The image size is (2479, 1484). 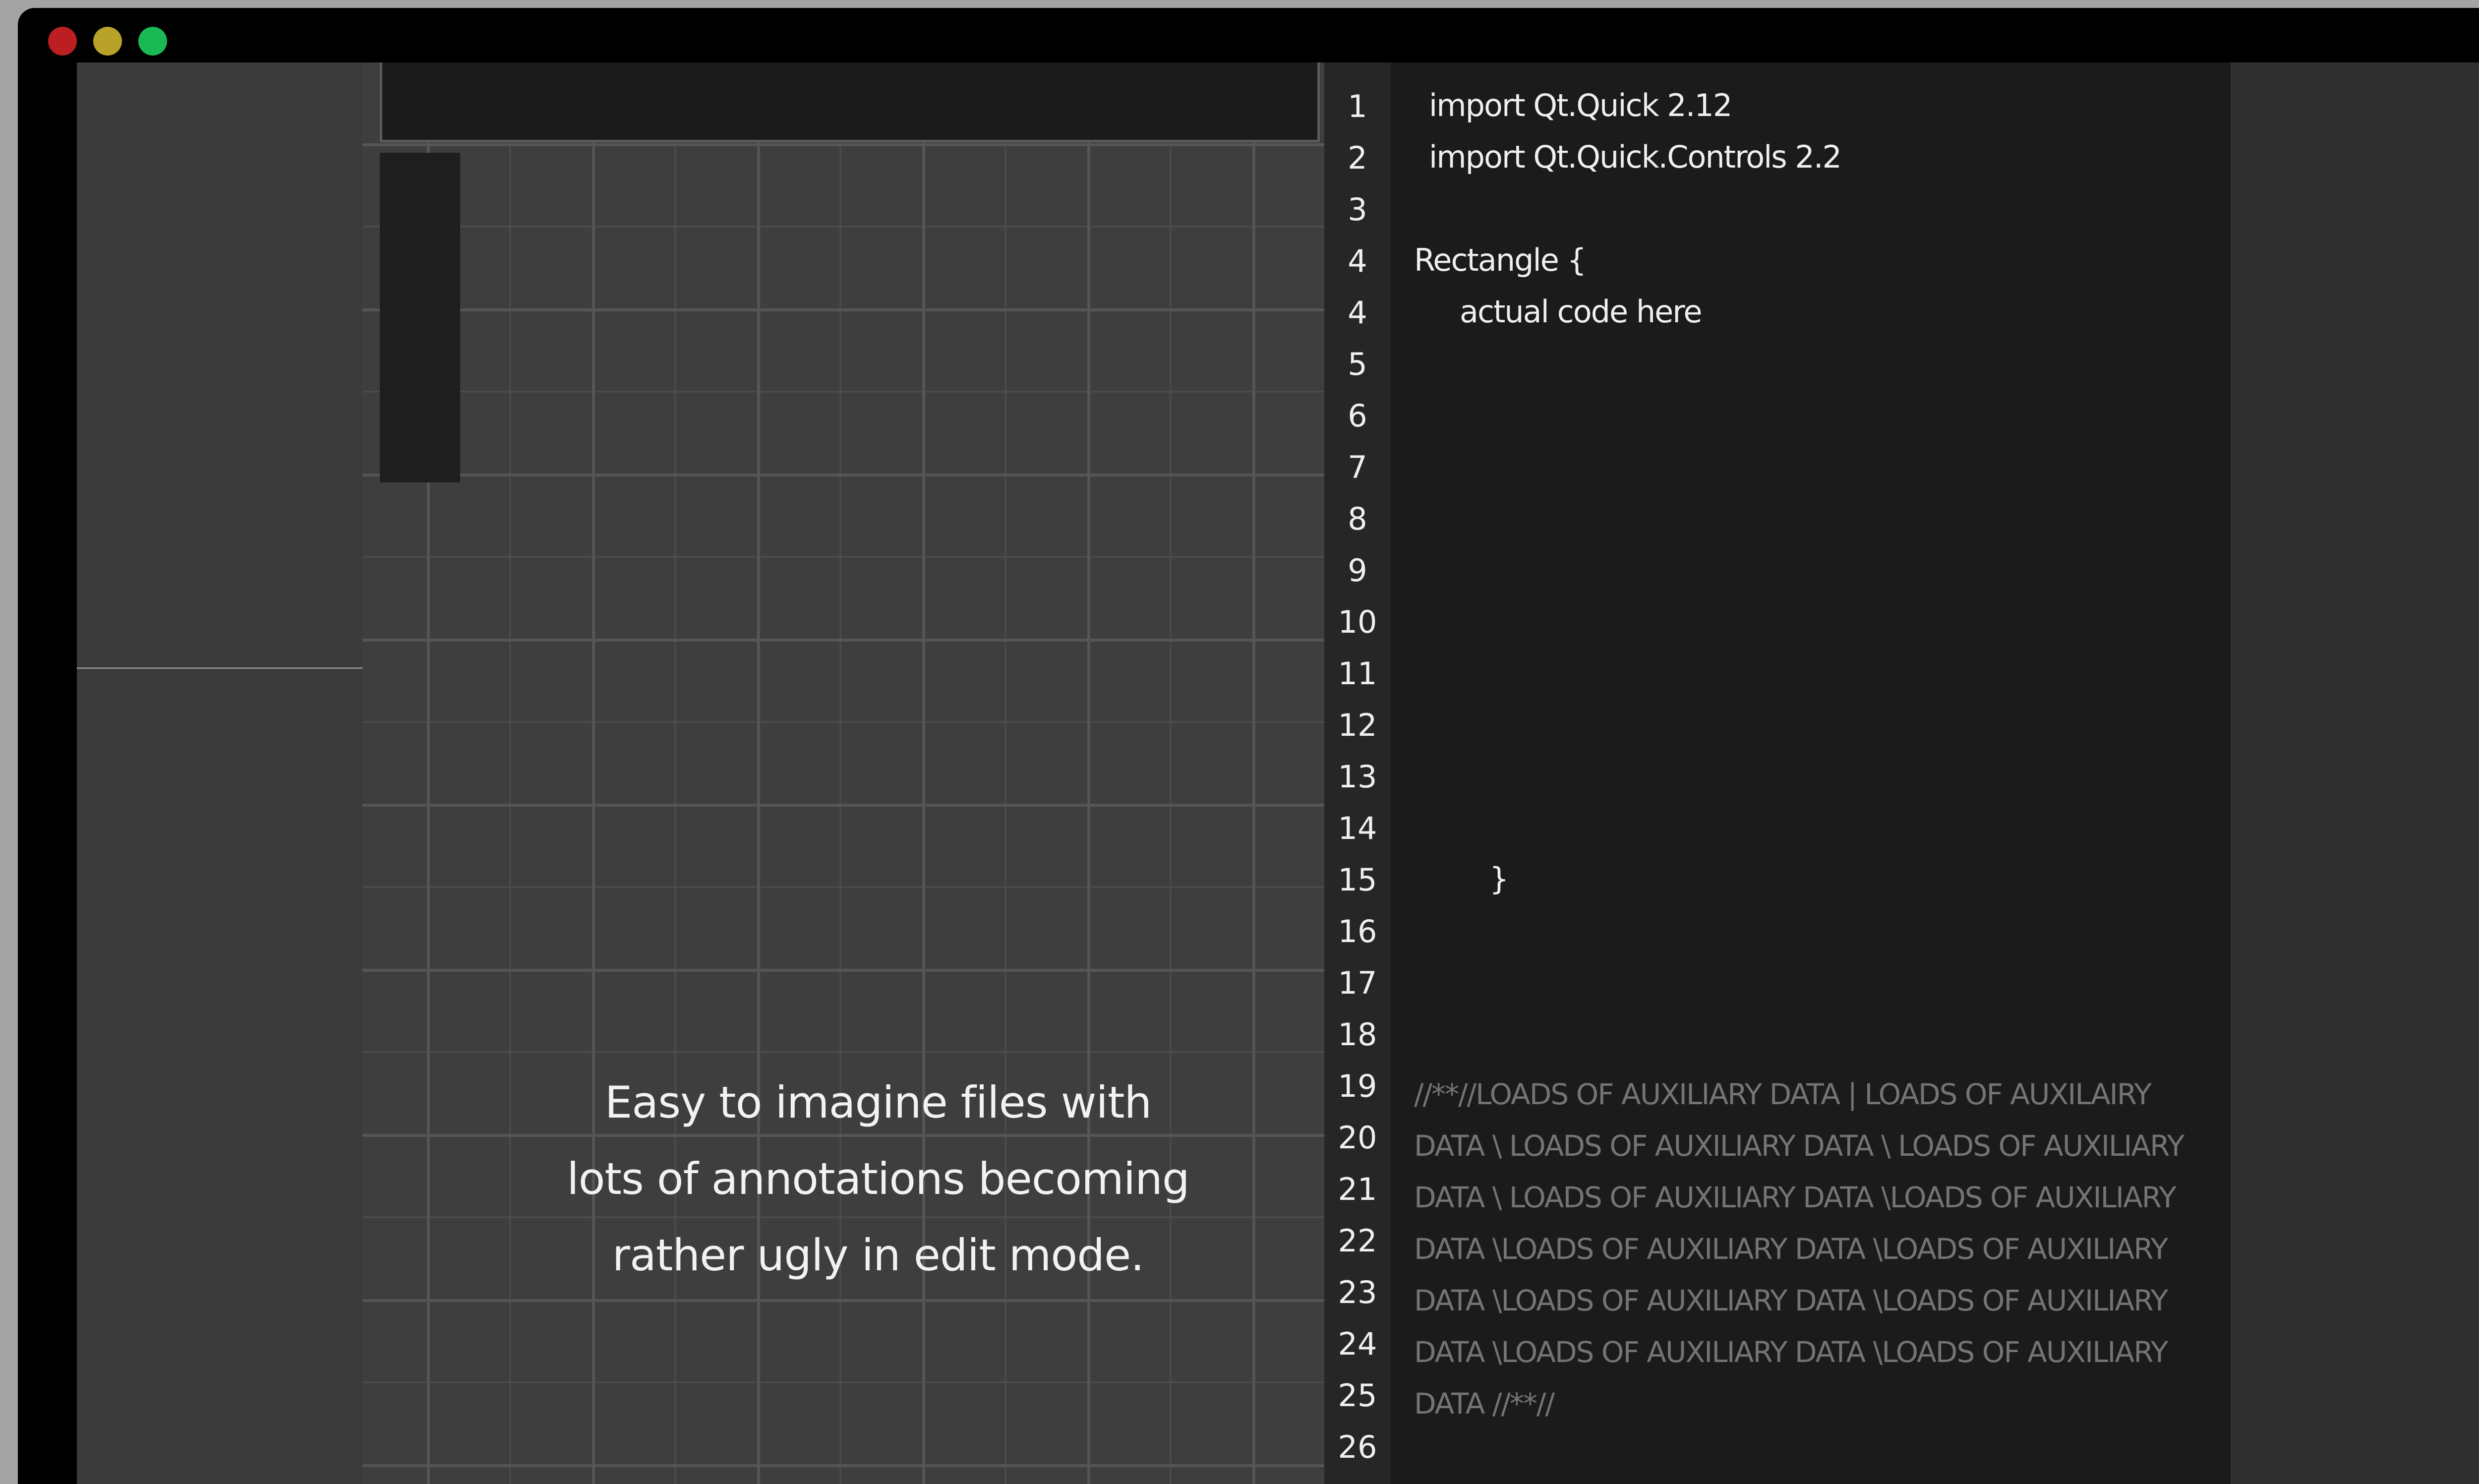 What do you see at coordinates (1357, 467) in the screenshot?
I see `line-number: 7` at bounding box center [1357, 467].